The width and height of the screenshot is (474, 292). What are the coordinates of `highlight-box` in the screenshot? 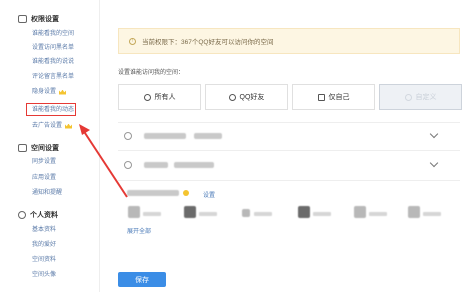 It's located at (51, 109).